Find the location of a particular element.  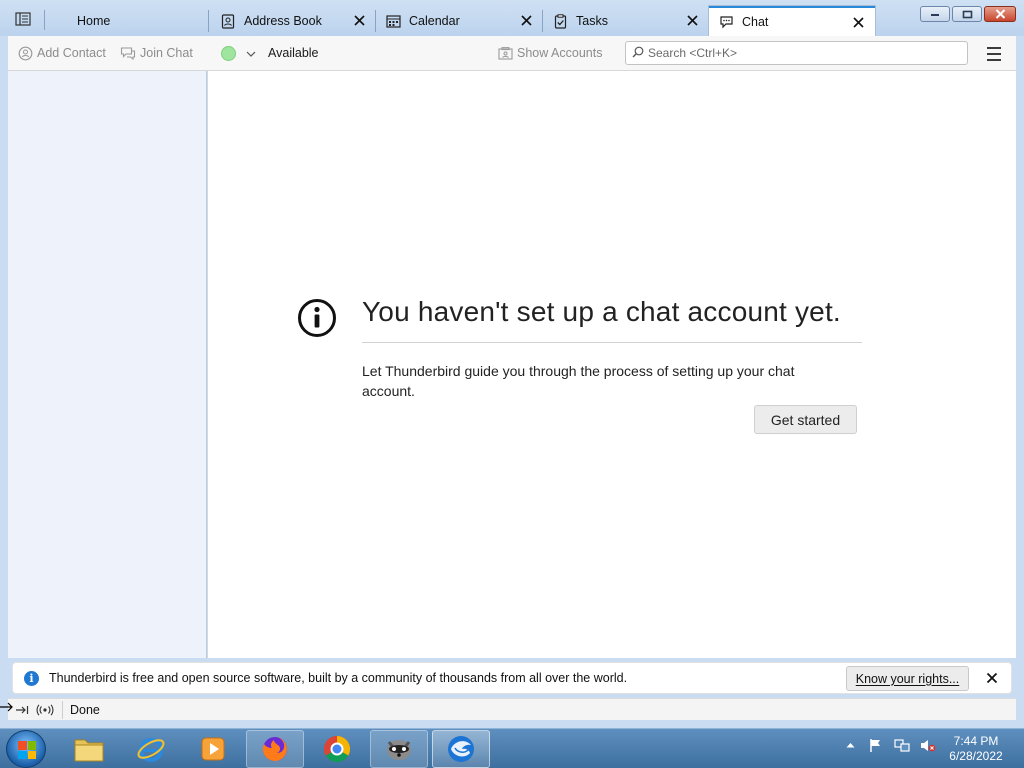

windows-logo-icon is located at coordinates (27, 750).